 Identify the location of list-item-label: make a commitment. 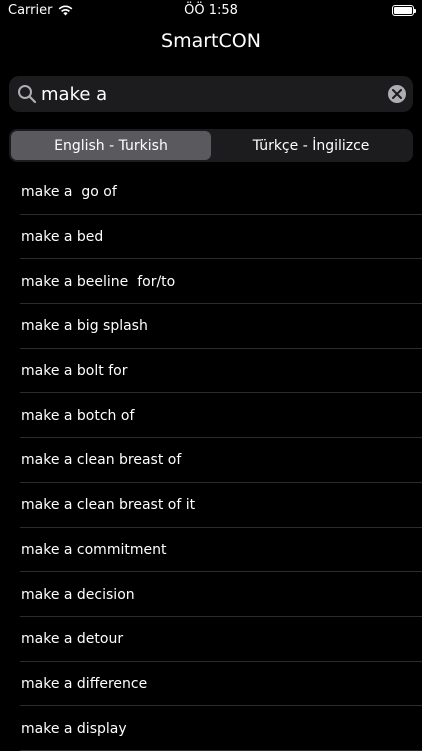
(94, 549).